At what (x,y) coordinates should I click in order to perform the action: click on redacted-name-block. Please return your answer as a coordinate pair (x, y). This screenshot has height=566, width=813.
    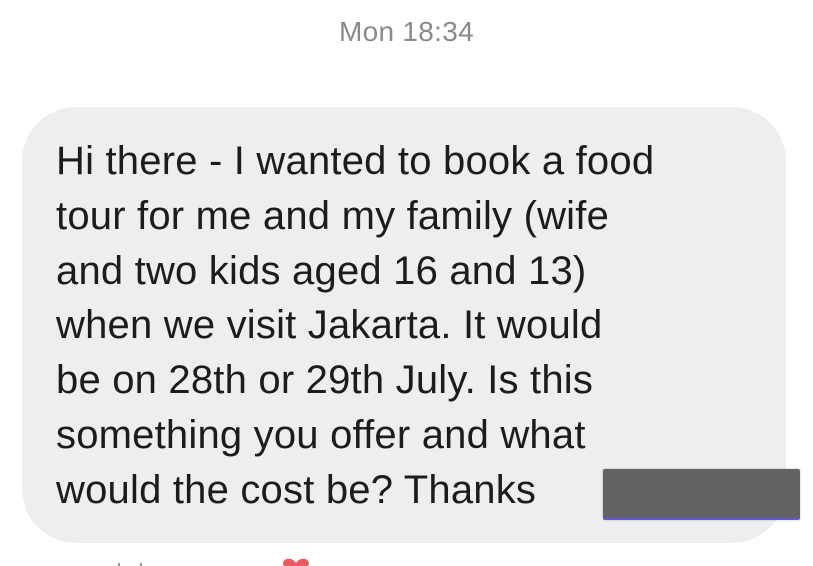
    Looking at the image, I should click on (701, 494).